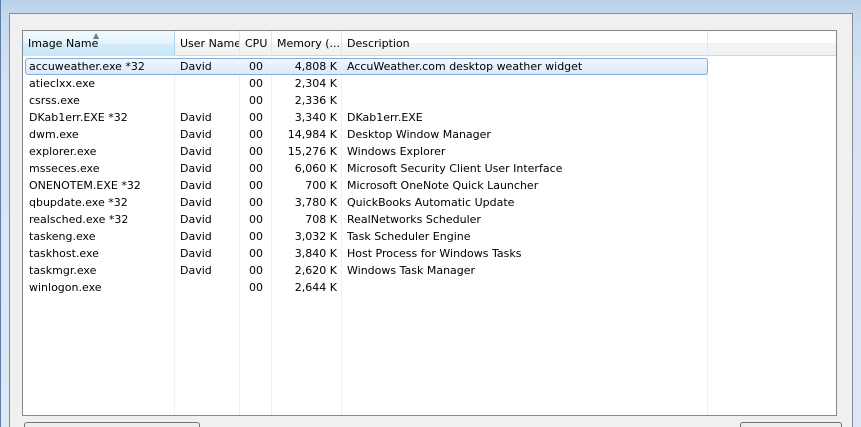 The height and width of the screenshot is (427, 861). I want to click on column-header-filler, so click(772, 43).